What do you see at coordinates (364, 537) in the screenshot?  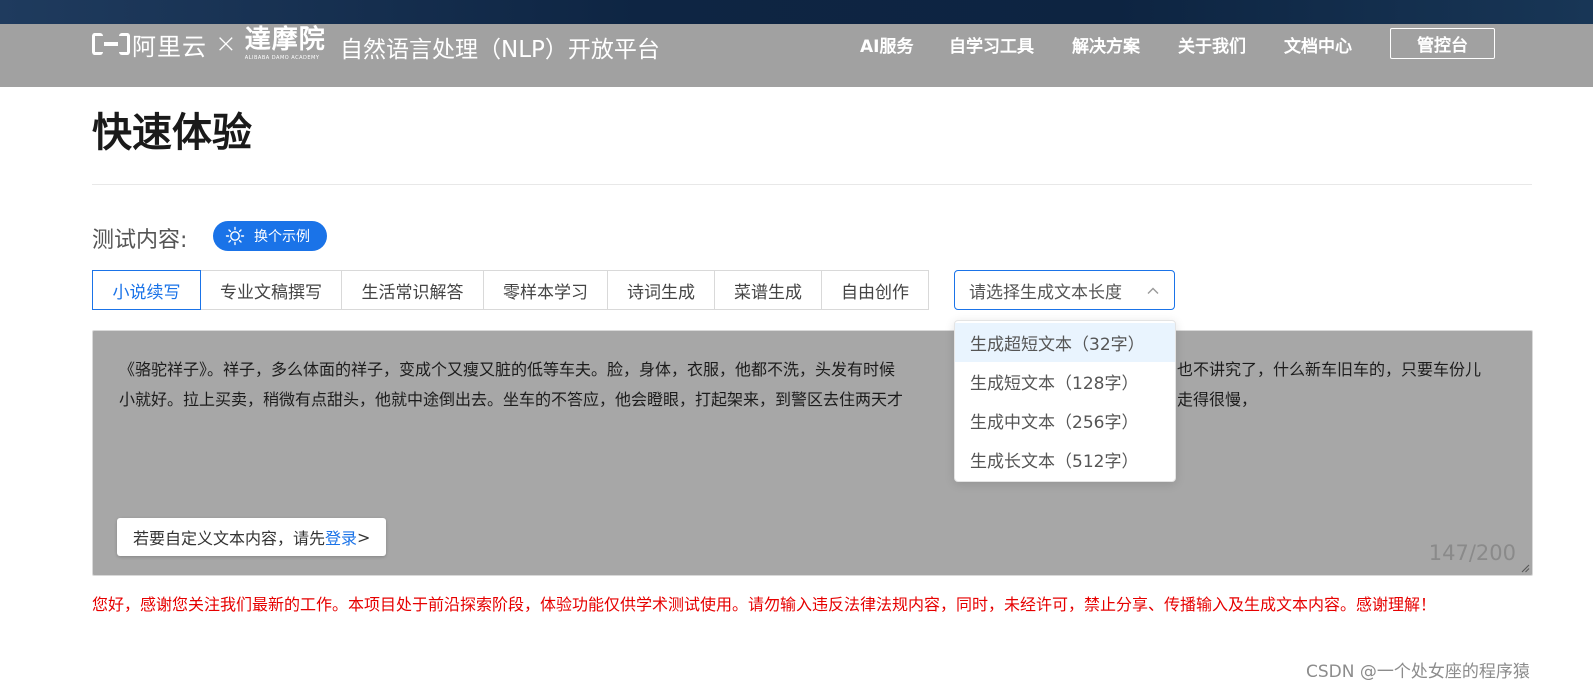 I see `login-hint-arrow: >` at bounding box center [364, 537].